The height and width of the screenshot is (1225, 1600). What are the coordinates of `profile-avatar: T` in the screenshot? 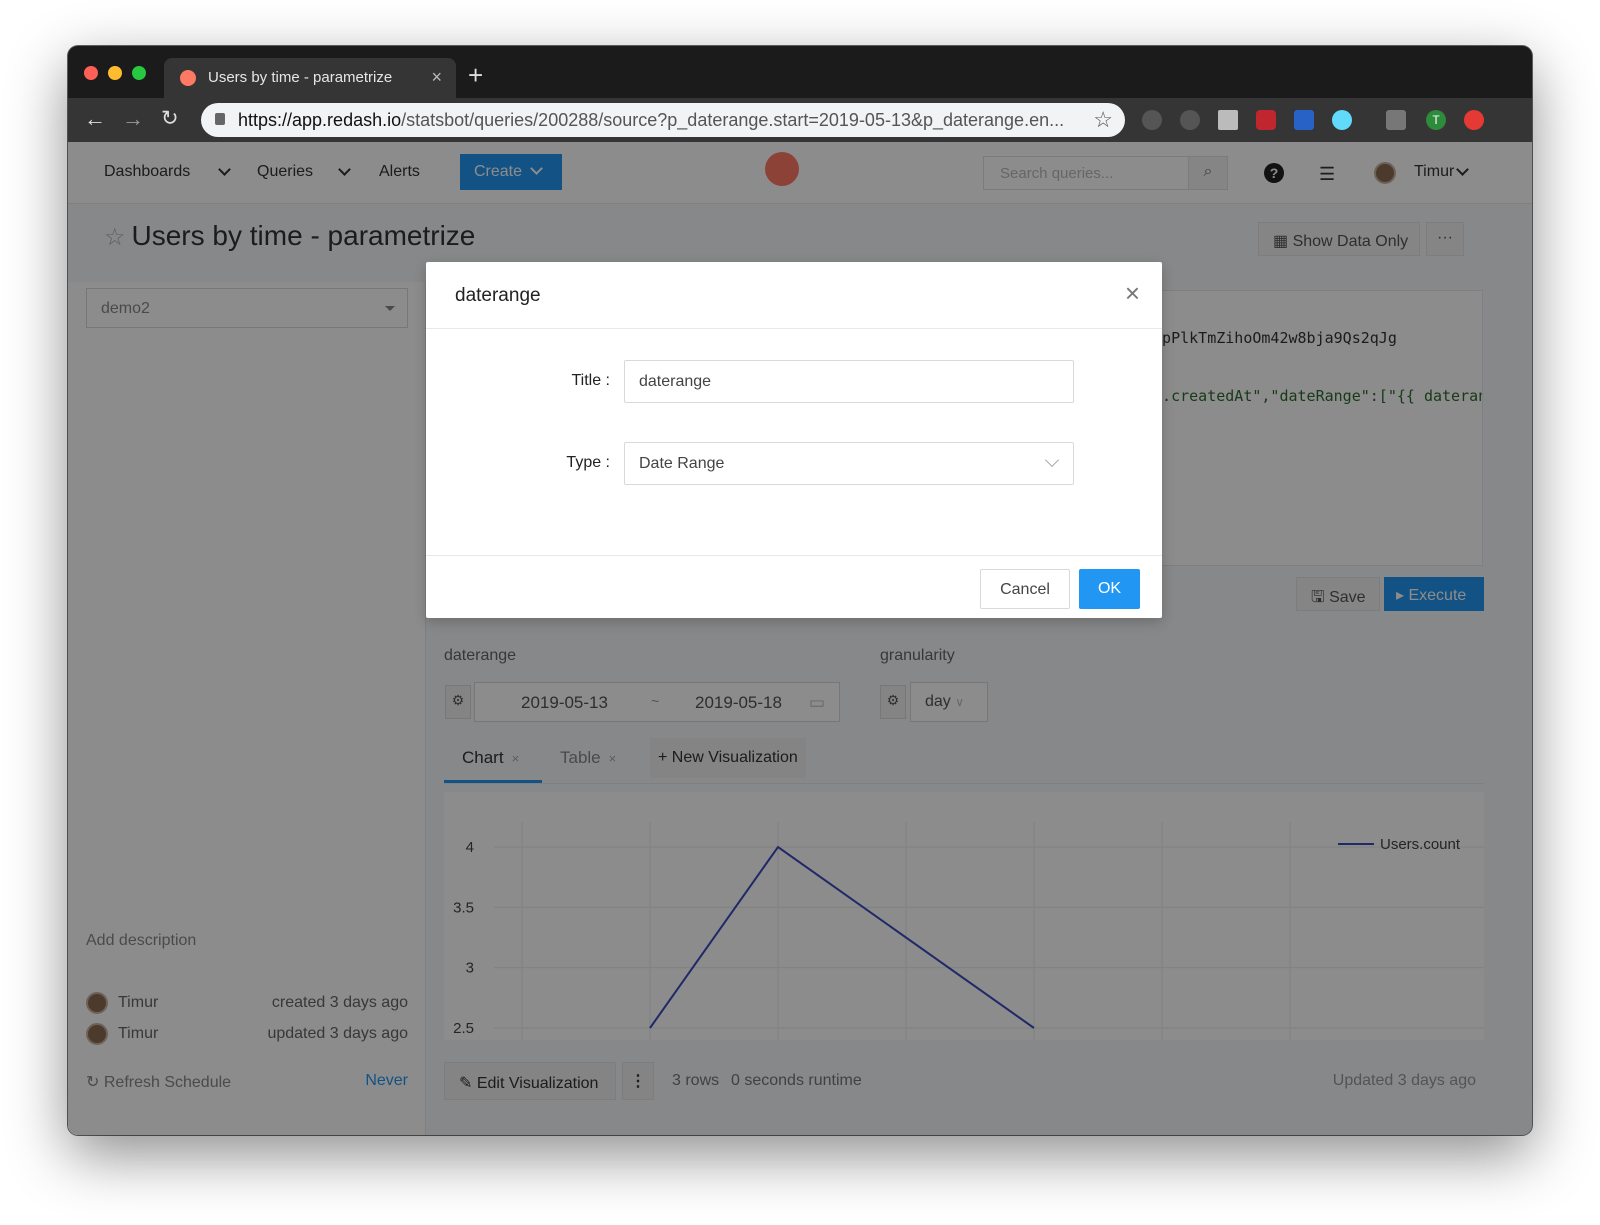 It's located at (1436, 120).